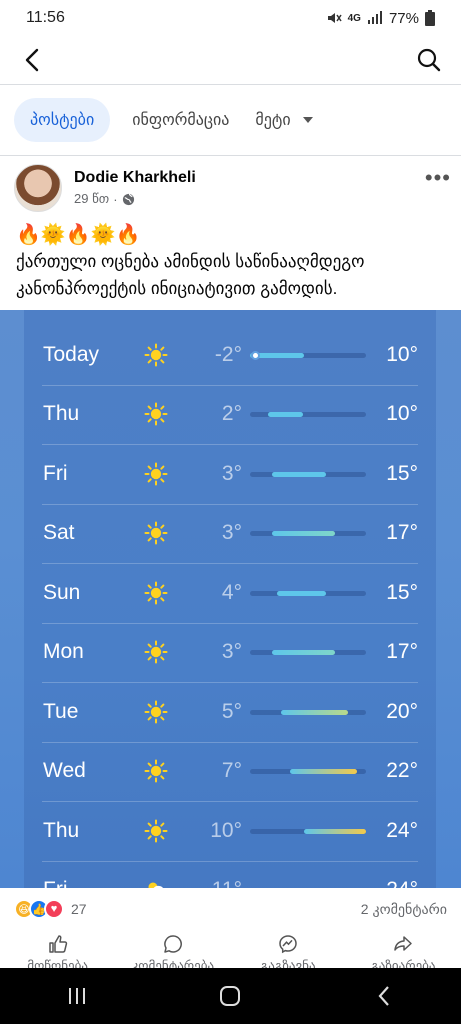 The width and height of the screenshot is (461, 1024). I want to click on forecast-day: Thu, so click(61, 830).